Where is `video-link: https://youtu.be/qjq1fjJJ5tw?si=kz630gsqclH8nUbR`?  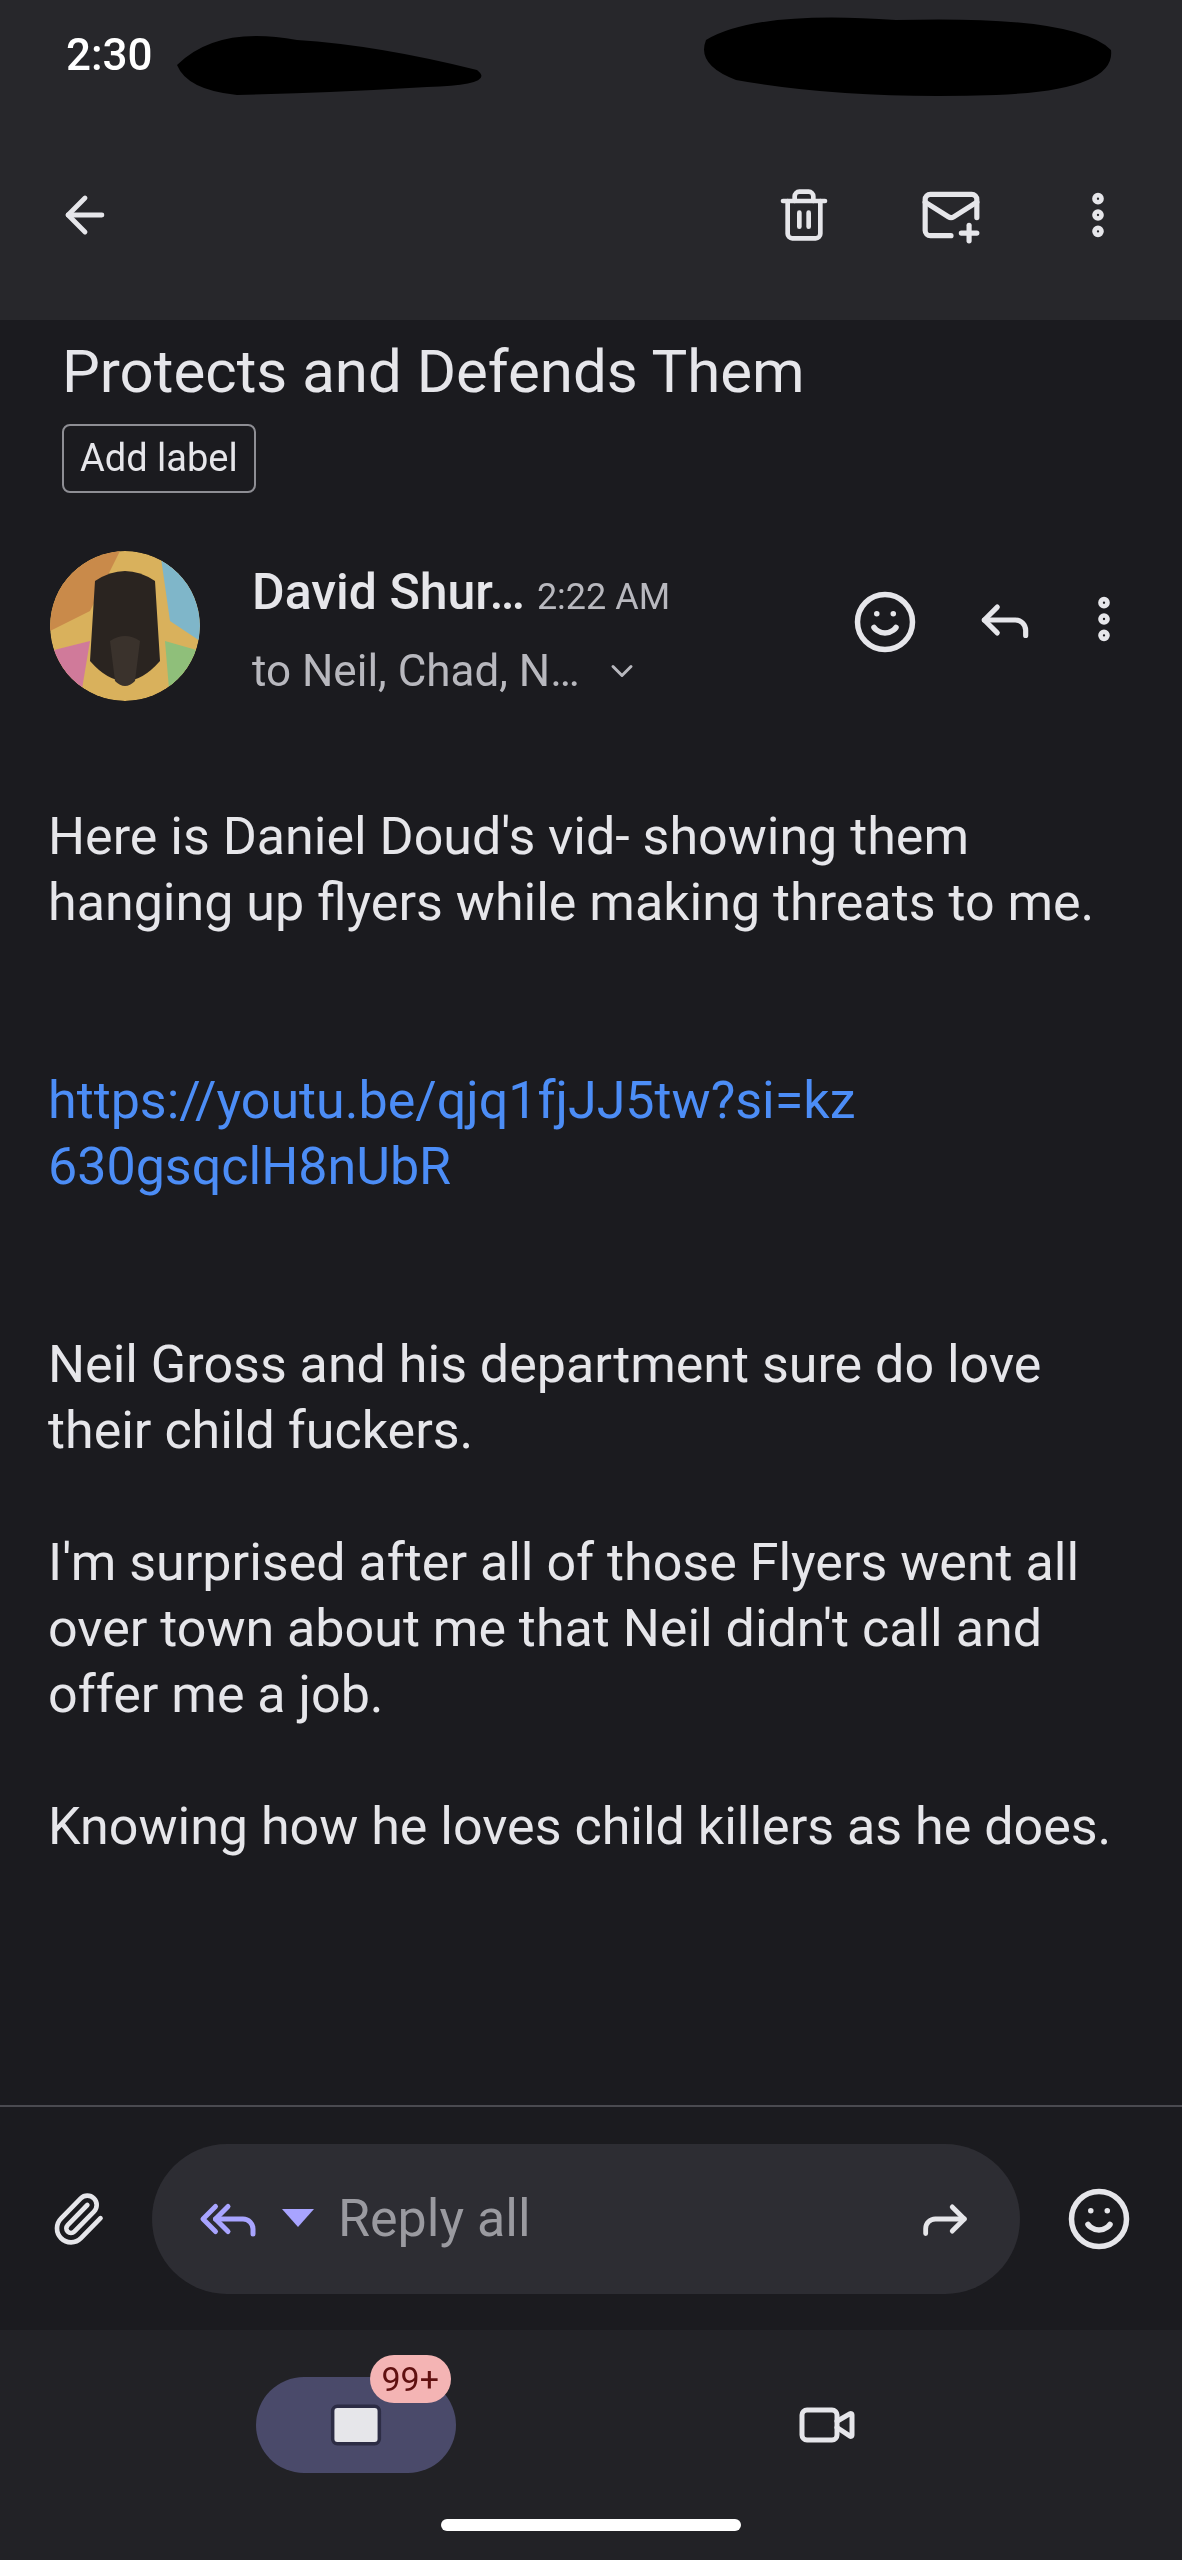 video-link: https://youtu.be/qjq1fjJJ5tw?si=kz630gsqclH8nUbR is located at coordinates (463, 1134).